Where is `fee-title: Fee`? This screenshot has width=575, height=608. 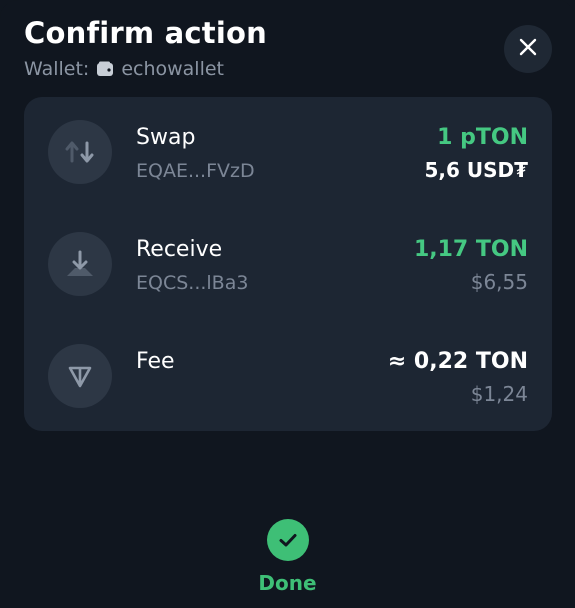
fee-title: Fee is located at coordinates (155, 361).